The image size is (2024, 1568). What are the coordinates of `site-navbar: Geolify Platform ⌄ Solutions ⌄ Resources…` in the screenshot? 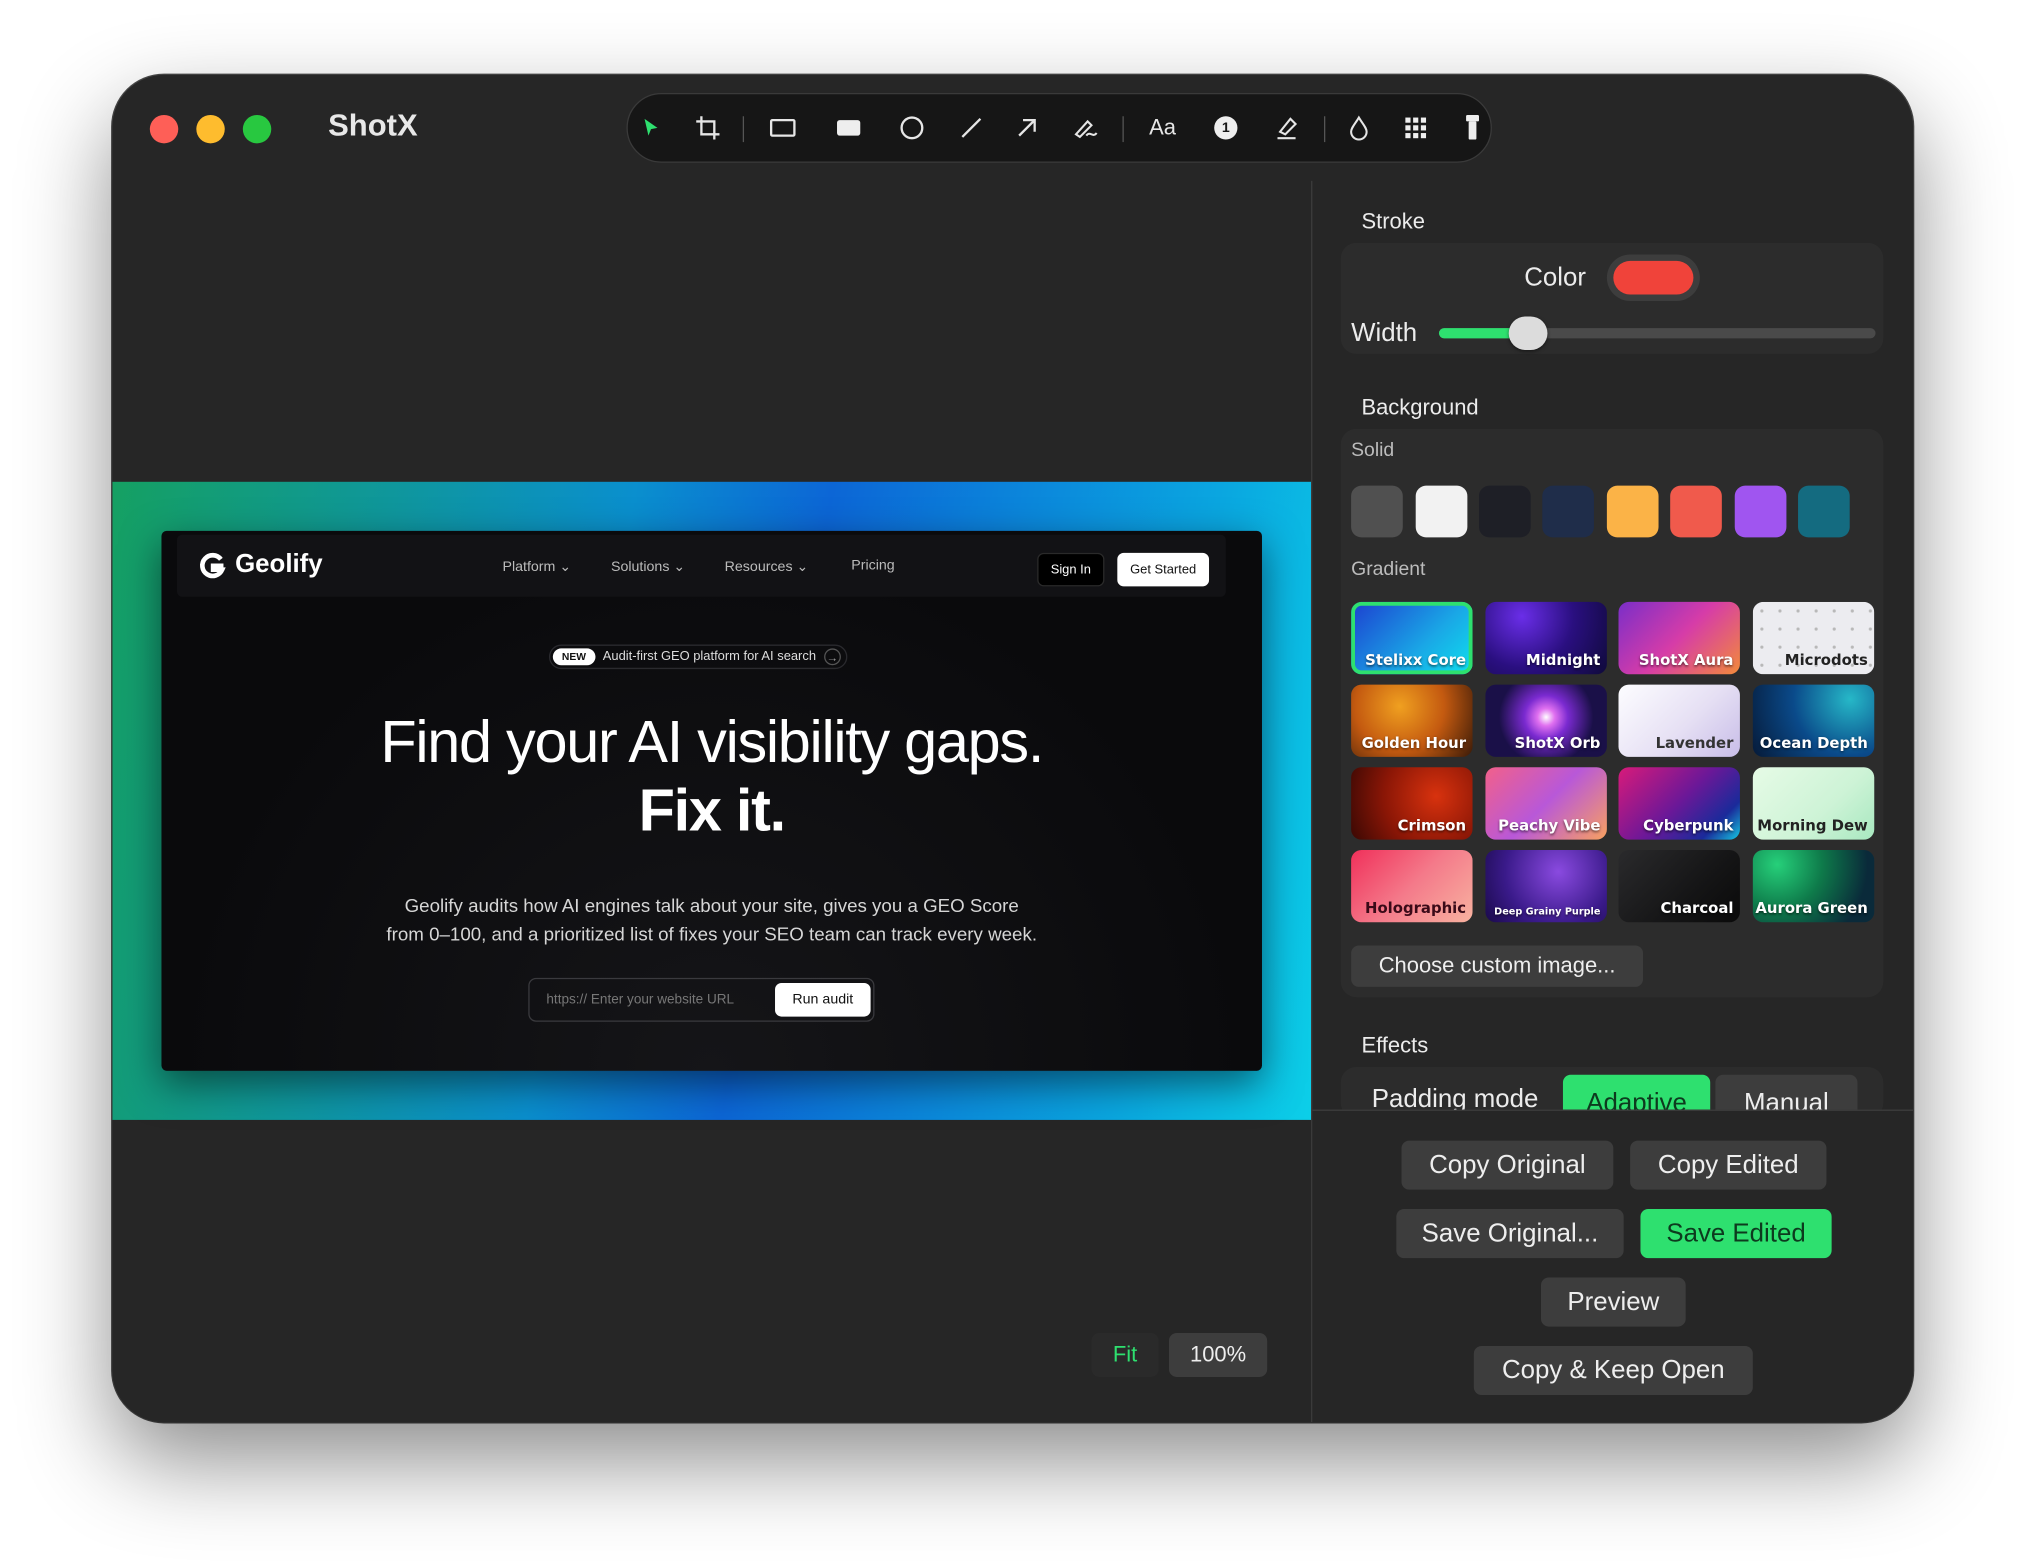 It's located at (701, 565).